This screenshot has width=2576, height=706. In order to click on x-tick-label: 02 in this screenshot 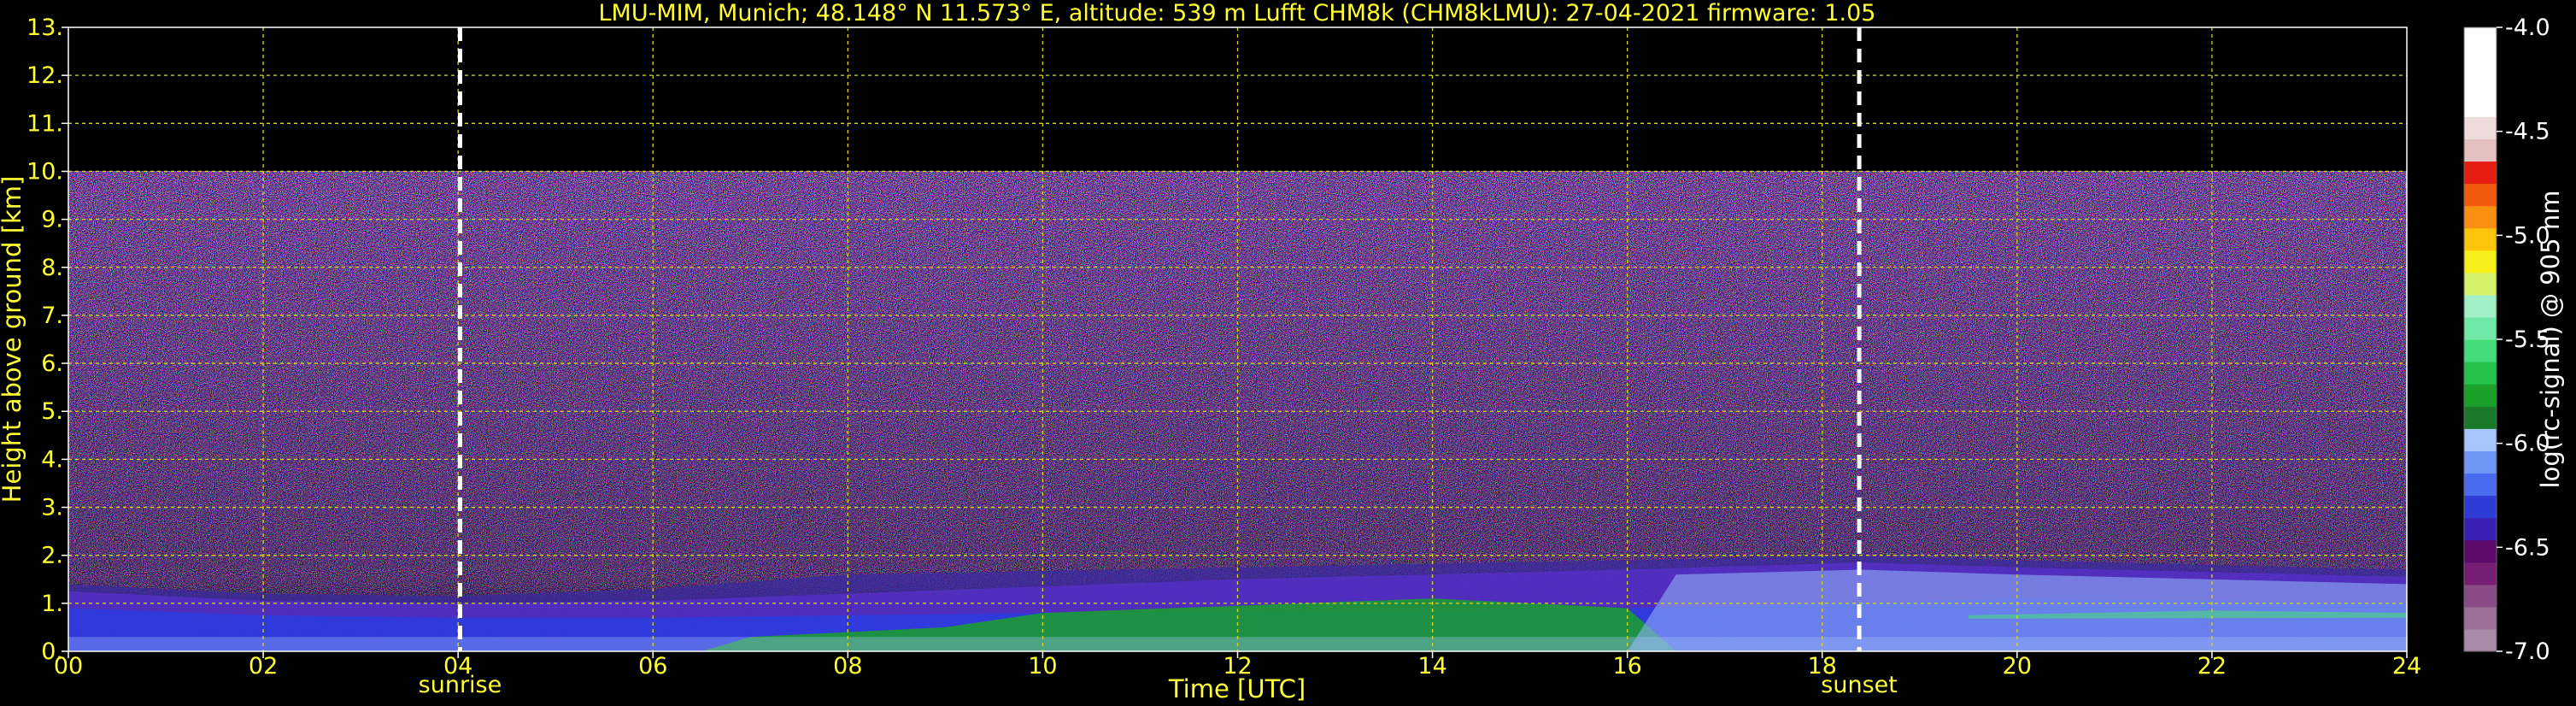, I will do `click(263, 666)`.